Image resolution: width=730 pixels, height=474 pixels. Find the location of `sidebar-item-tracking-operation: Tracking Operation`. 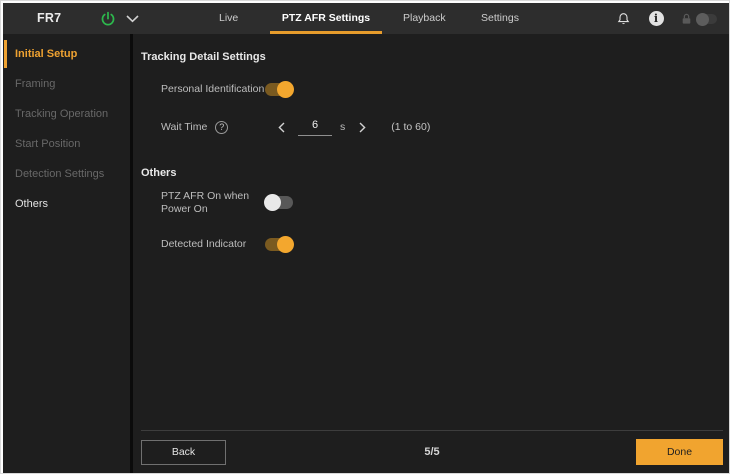

sidebar-item-tracking-operation: Tracking Operation is located at coordinates (66, 114).